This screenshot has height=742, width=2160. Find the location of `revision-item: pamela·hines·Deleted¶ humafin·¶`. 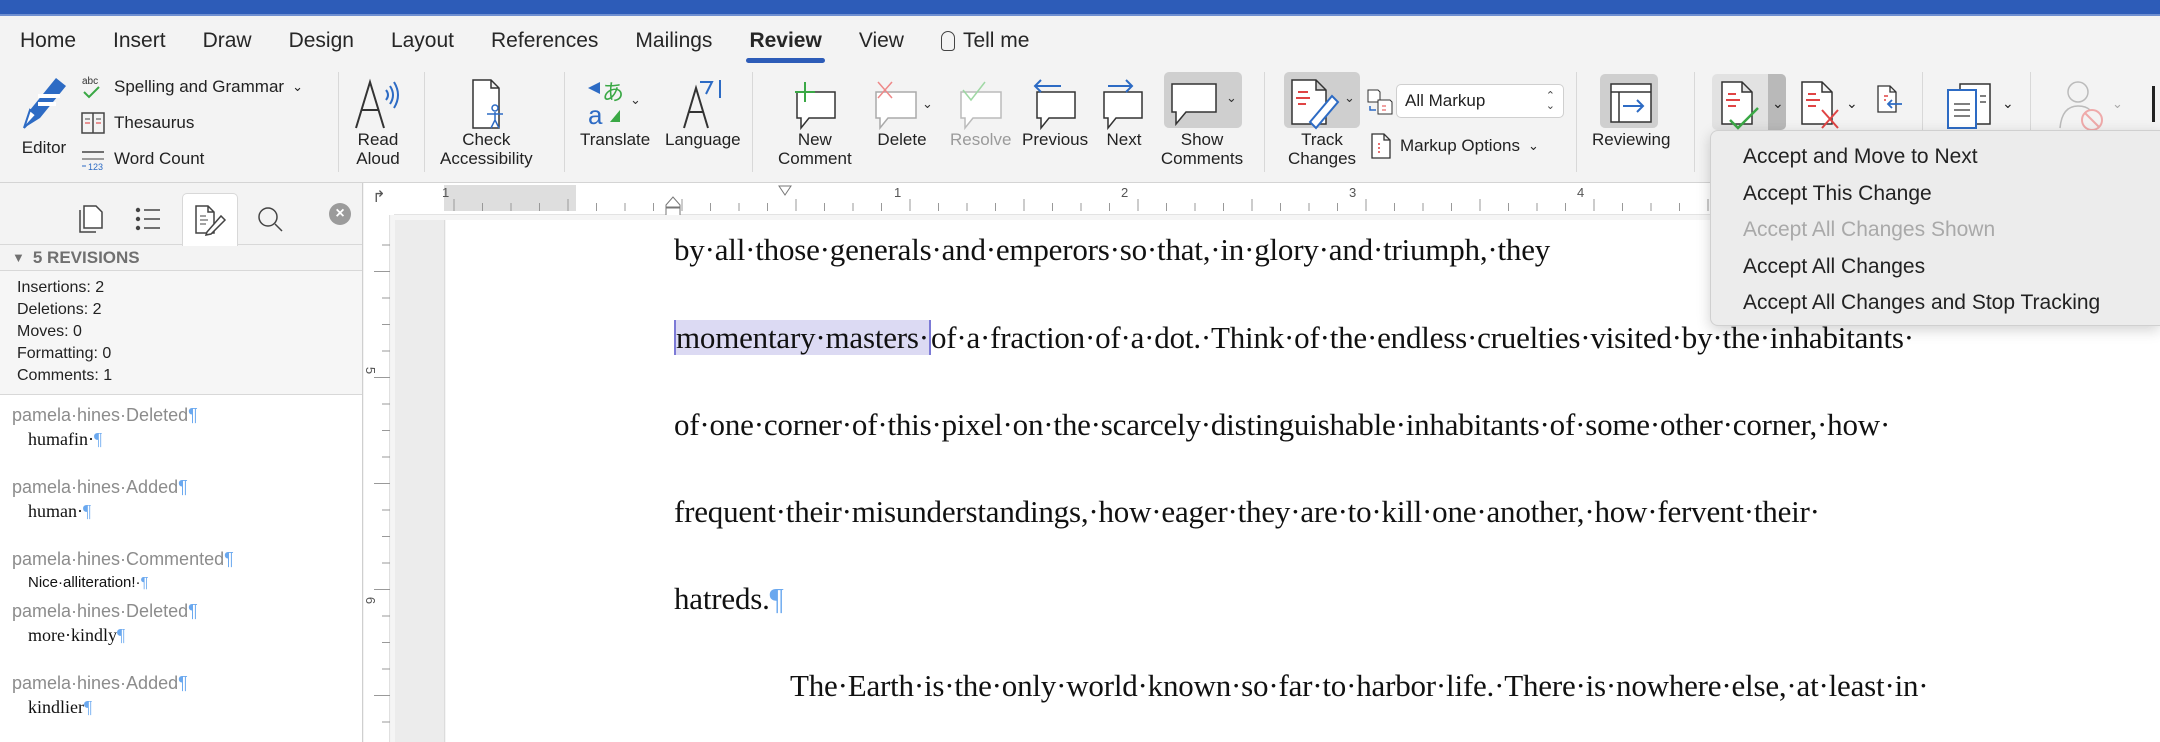

revision-item: pamela·hines·Deleted¶ humafin·¶ is located at coordinates (187, 427).